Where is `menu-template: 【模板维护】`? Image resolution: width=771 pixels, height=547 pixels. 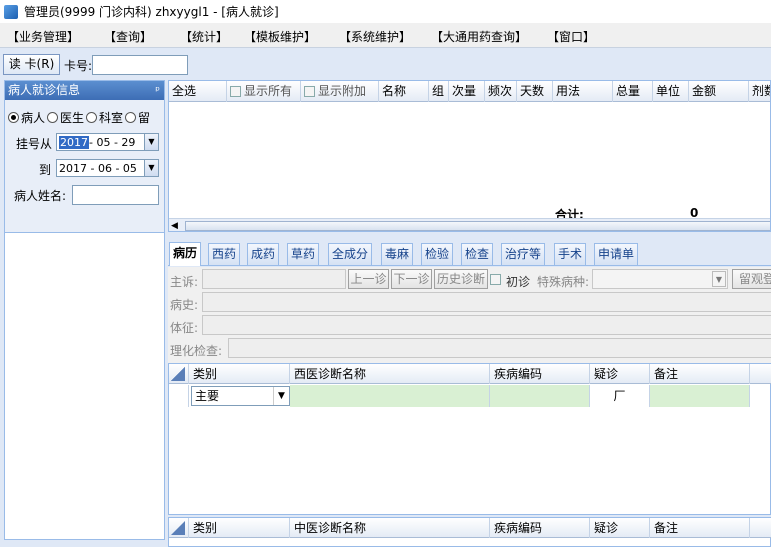
menu-template: 【模板维护】 is located at coordinates (280, 36).